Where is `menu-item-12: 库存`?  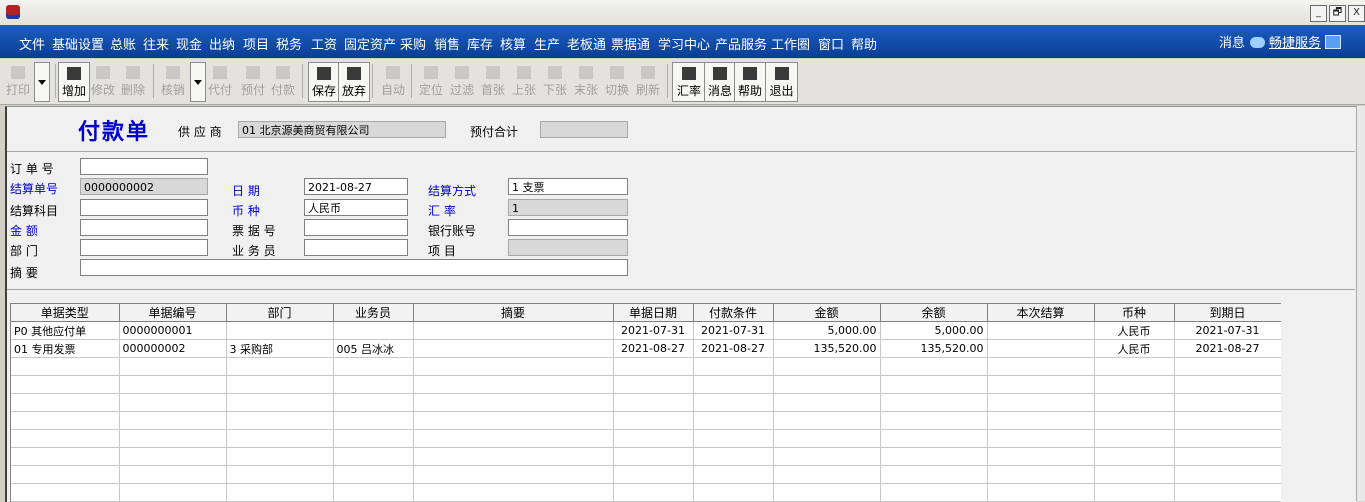 menu-item-12: 库存 is located at coordinates (480, 43).